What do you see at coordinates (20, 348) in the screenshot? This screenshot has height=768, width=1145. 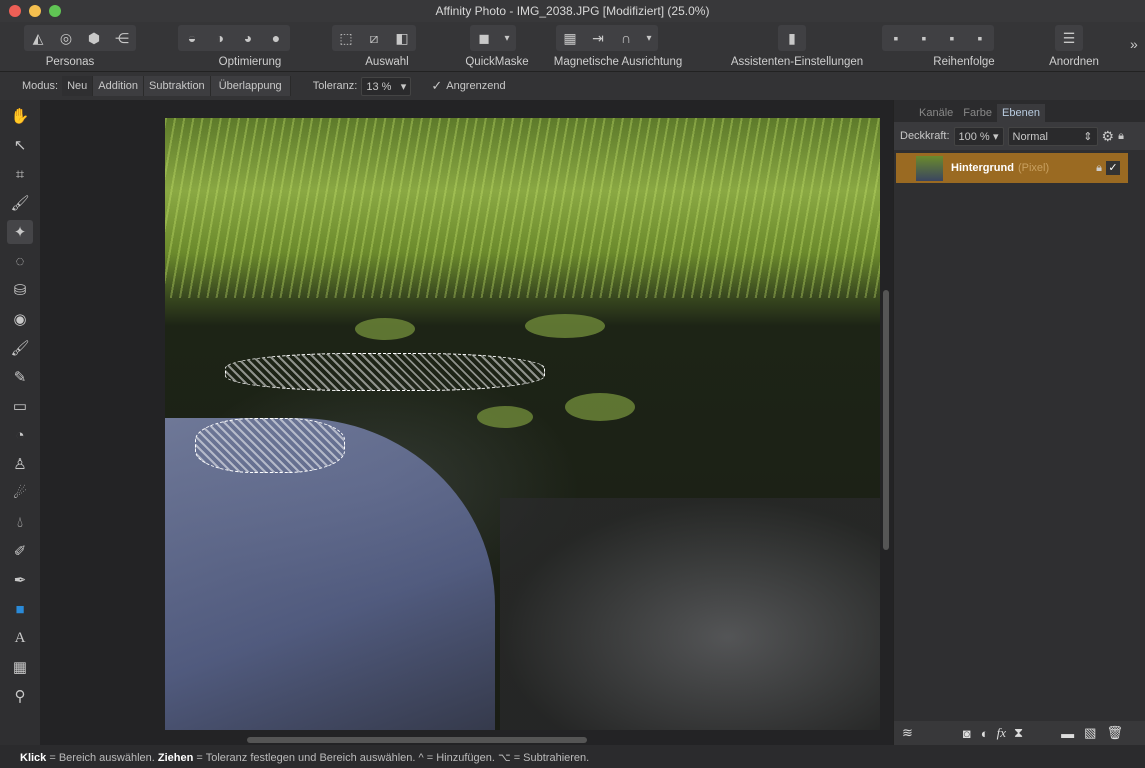 I see `paint-brush-tool-icon: 🖌︎` at bounding box center [20, 348].